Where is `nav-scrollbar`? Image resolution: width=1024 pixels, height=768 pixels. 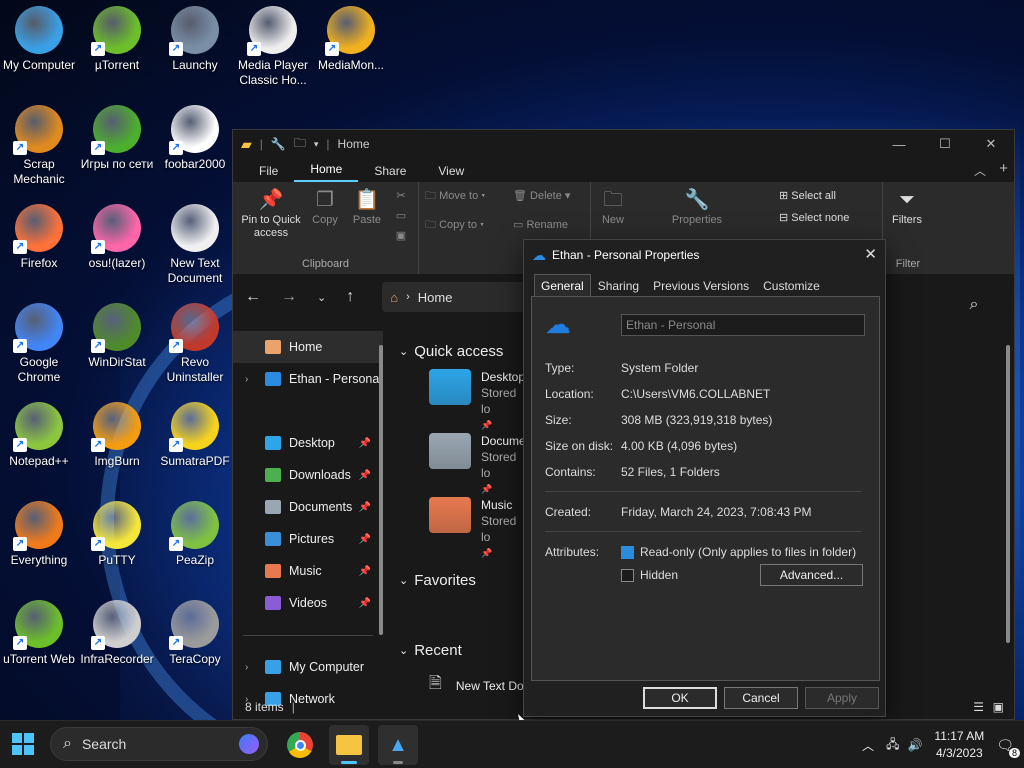
nav-scrollbar is located at coordinates (381, 490).